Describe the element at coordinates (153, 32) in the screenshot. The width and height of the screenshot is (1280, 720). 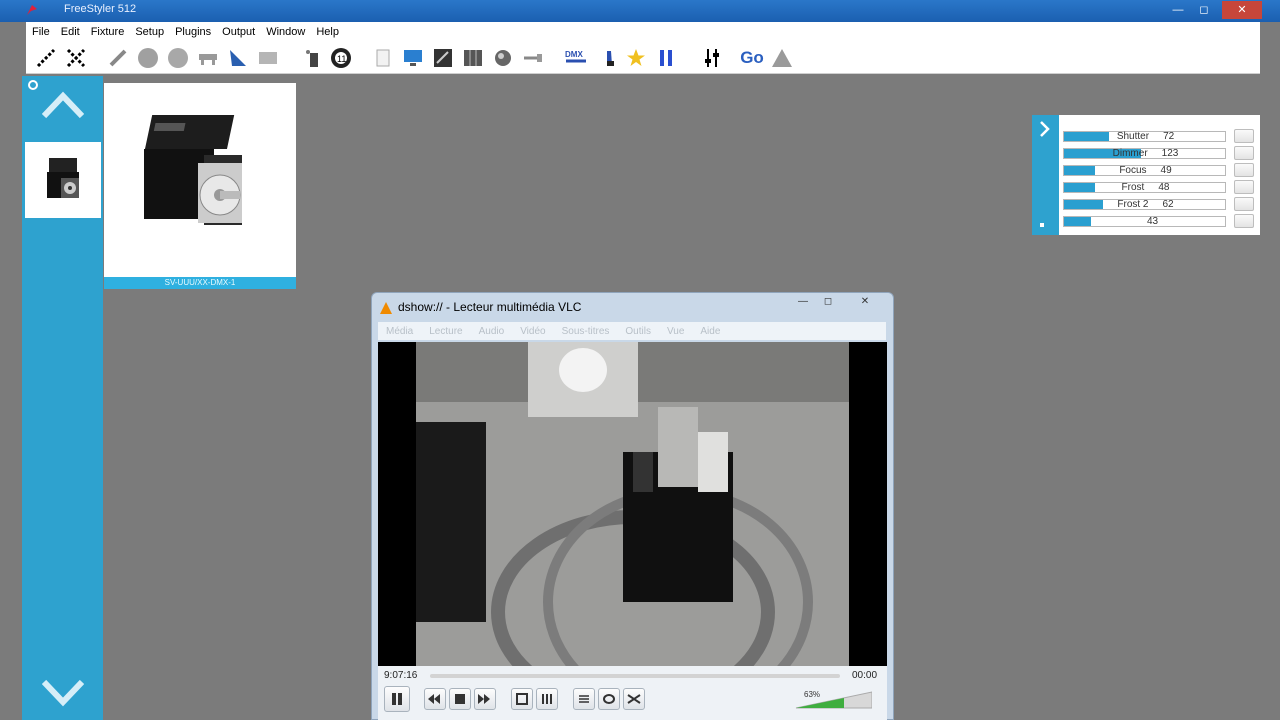
I see `menu-setup: Setup` at that location.